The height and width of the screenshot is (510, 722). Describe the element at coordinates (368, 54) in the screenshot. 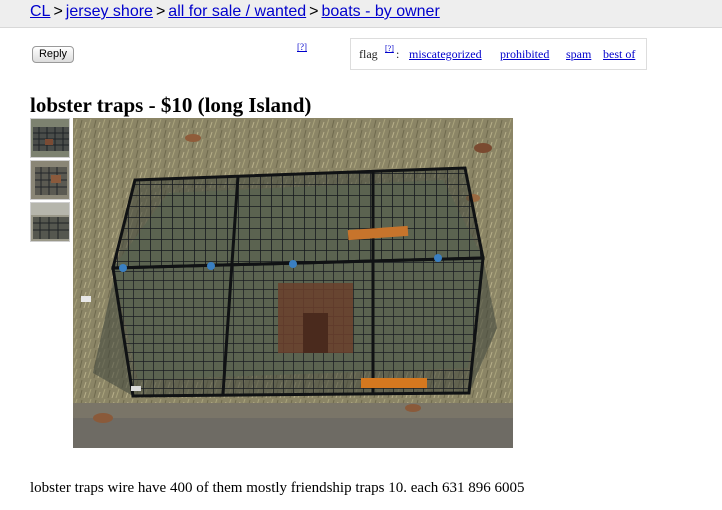

I see `flag-label: flag` at that location.